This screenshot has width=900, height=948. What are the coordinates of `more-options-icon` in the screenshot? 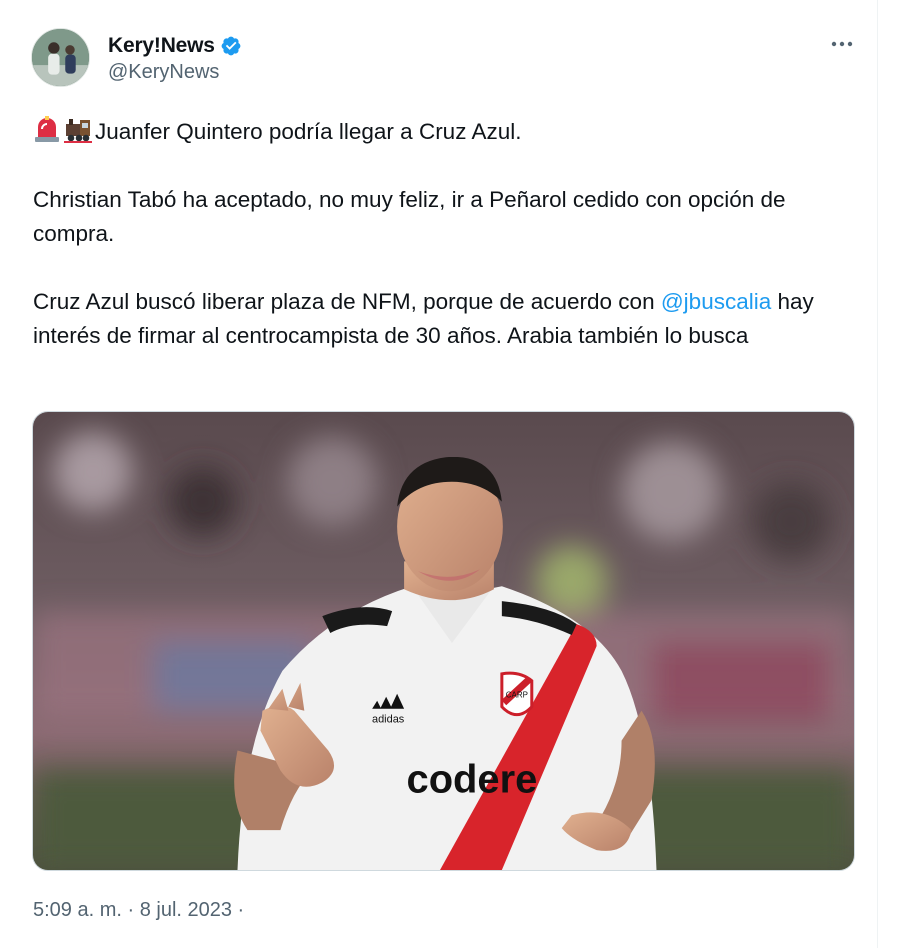 It's located at (842, 44).